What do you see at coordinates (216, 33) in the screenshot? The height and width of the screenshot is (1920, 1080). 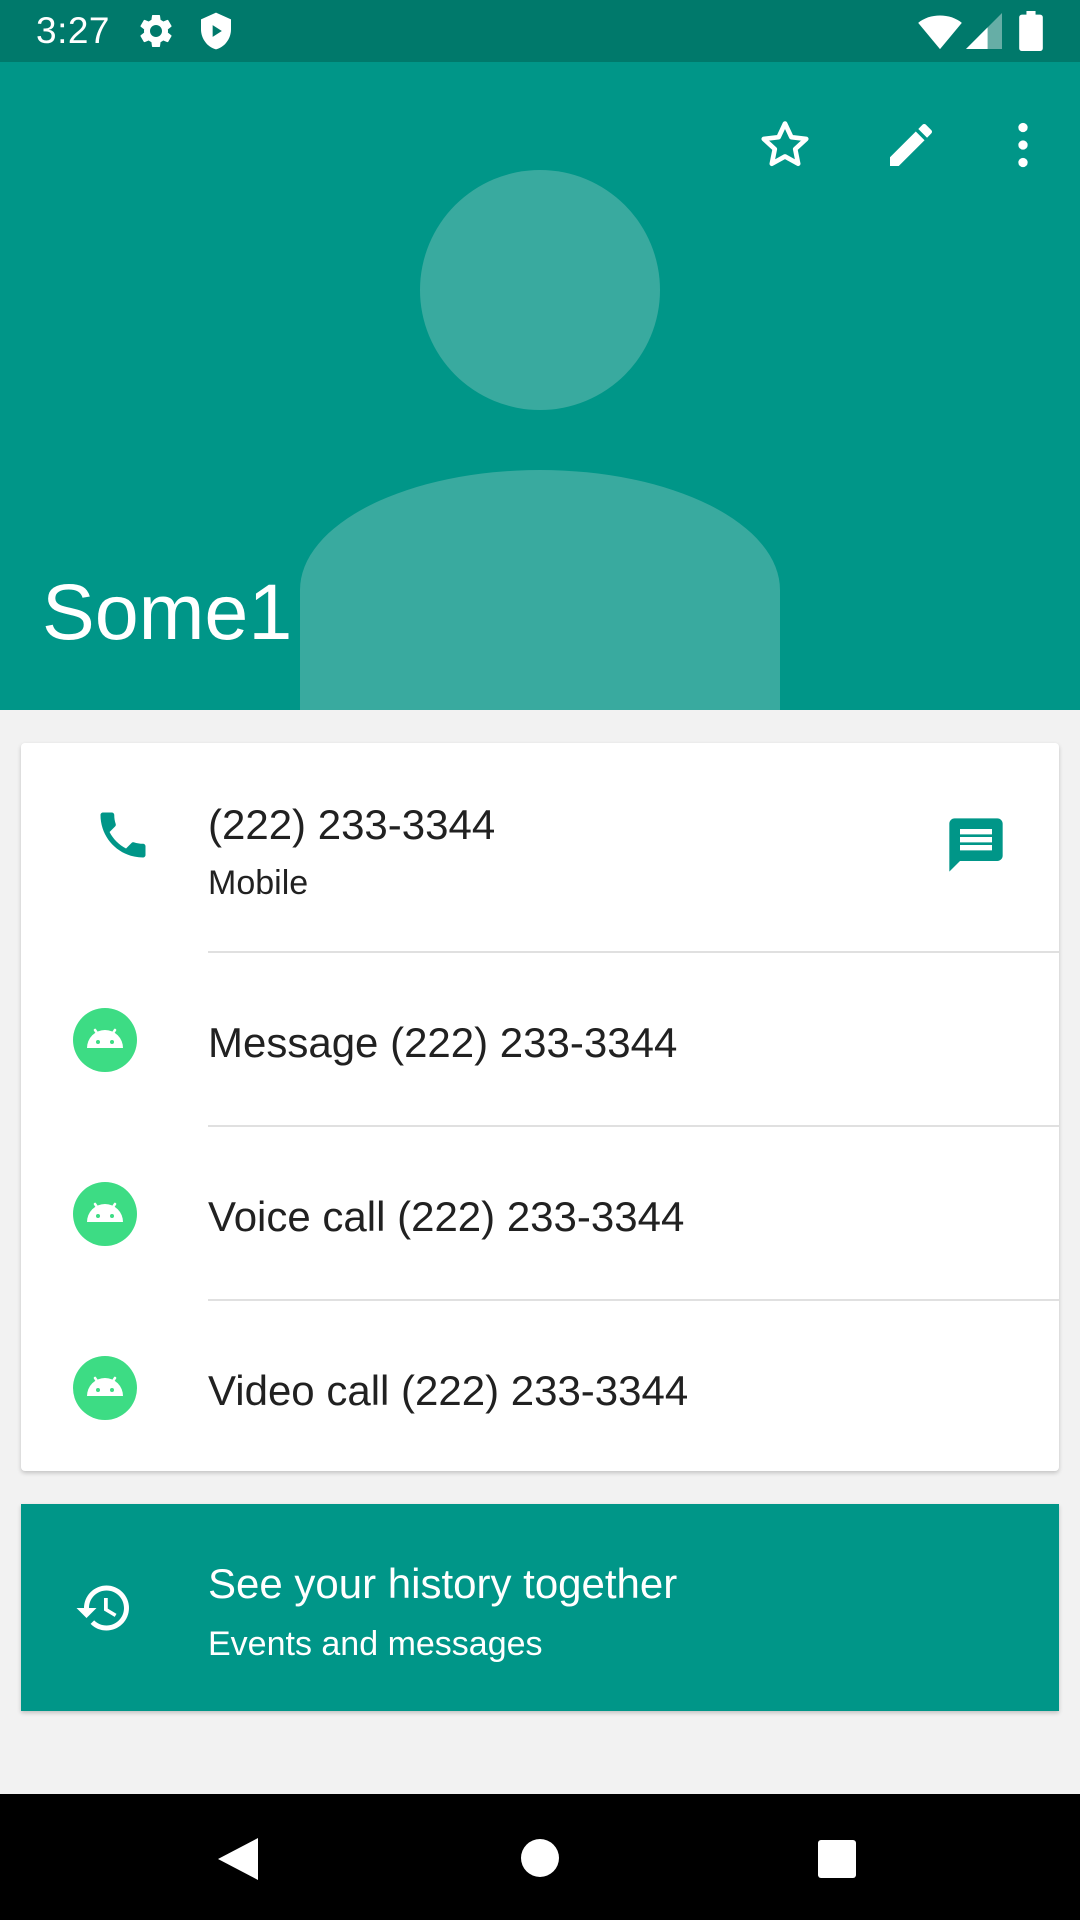 I see `shield-icon` at bounding box center [216, 33].